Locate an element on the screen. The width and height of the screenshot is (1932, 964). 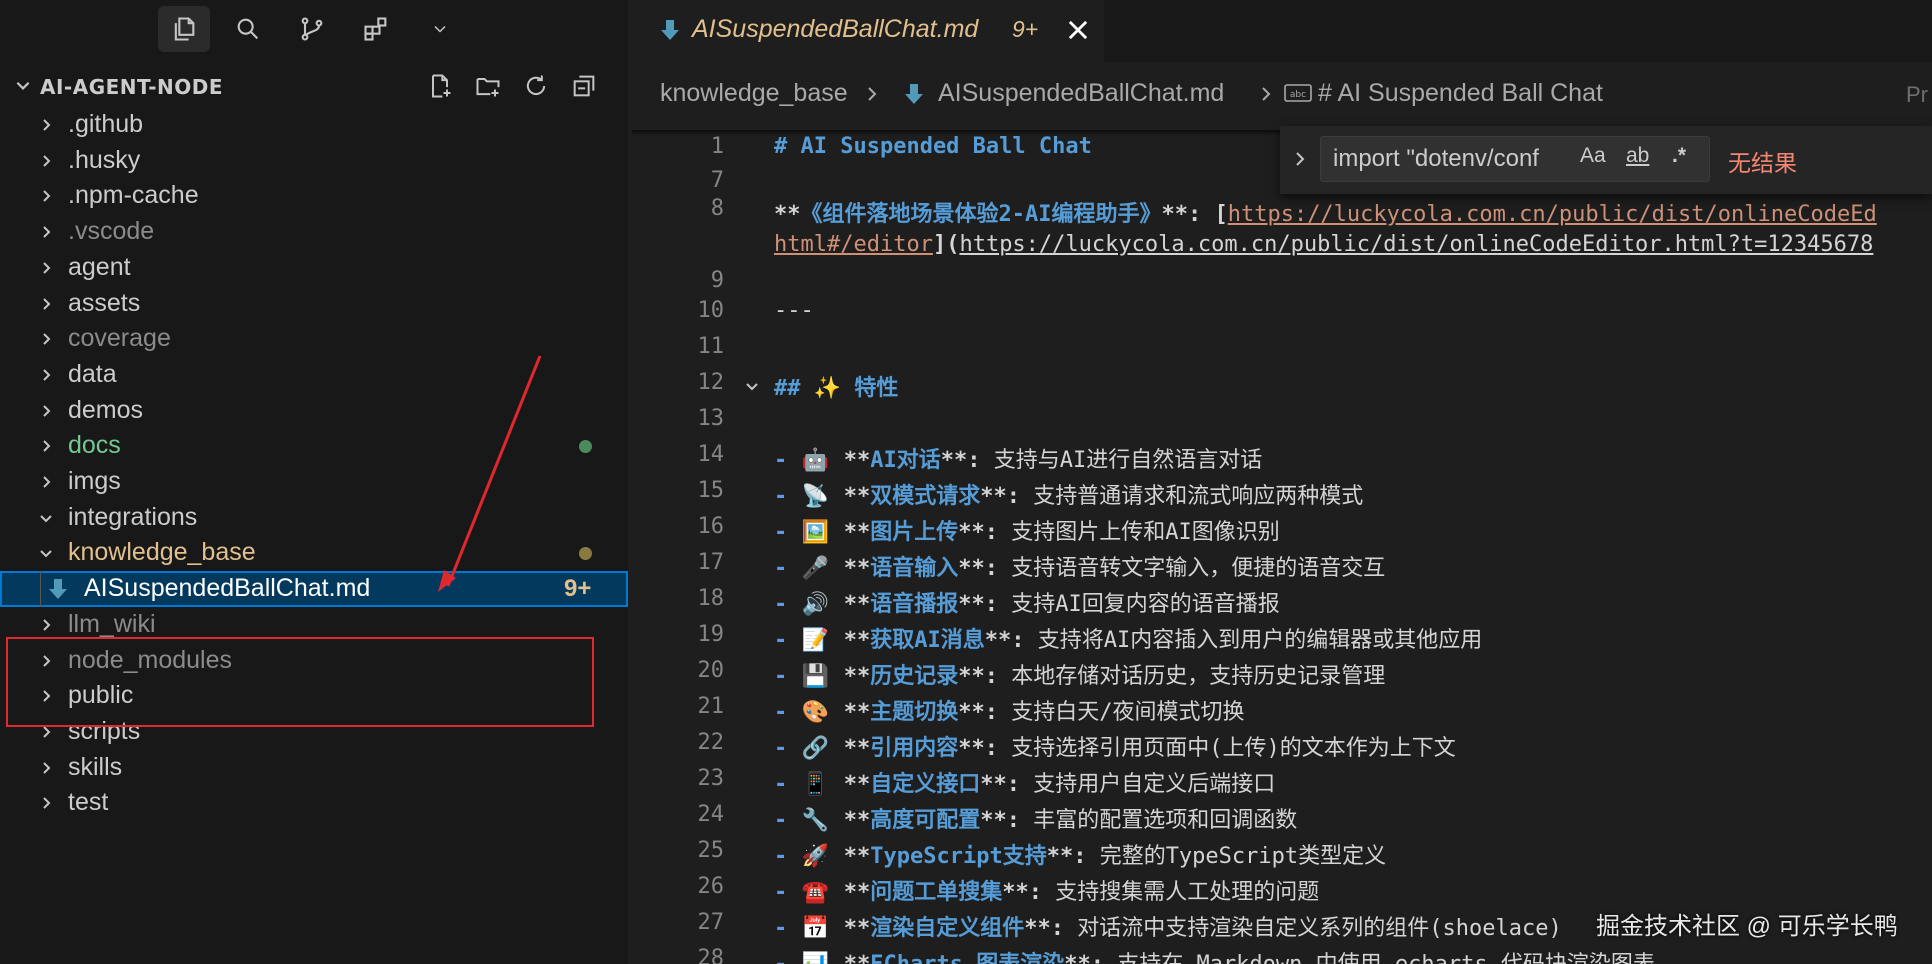
tree-folder-item: skills is located at coordinates (314, 768).